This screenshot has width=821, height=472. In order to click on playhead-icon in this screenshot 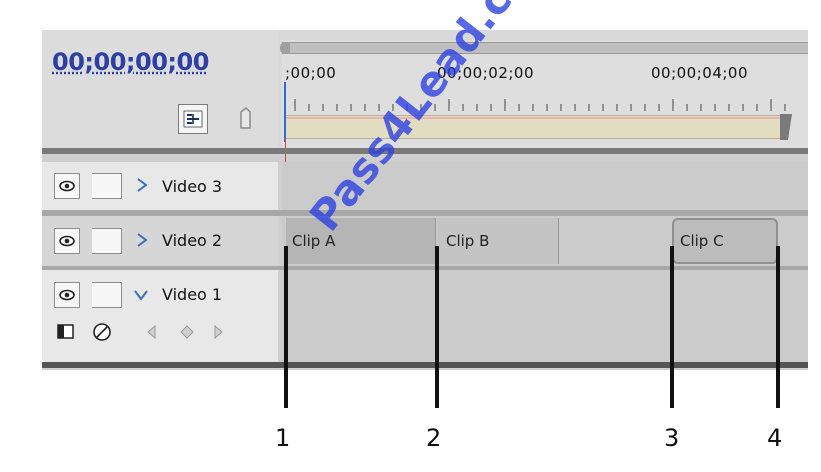, I will do `click(285, 112)`.